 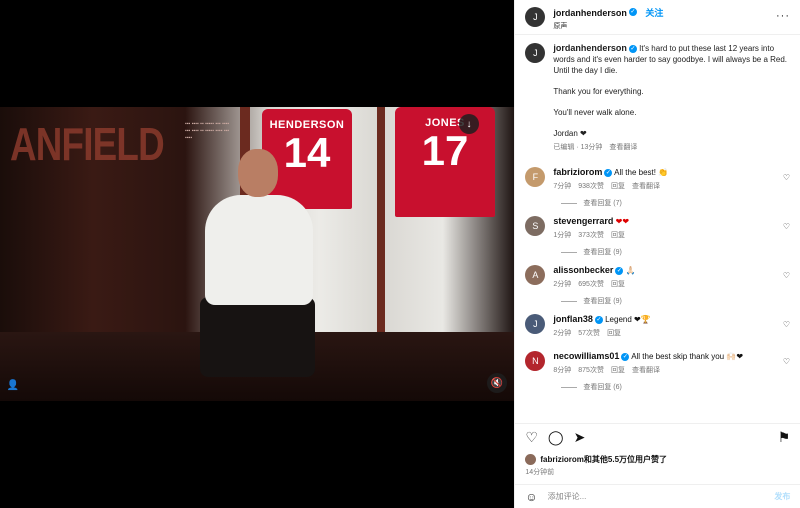 I want to click on post-header: J jordanhenderson ✓ 关注 原声 ···, so click(x=657, y=17).